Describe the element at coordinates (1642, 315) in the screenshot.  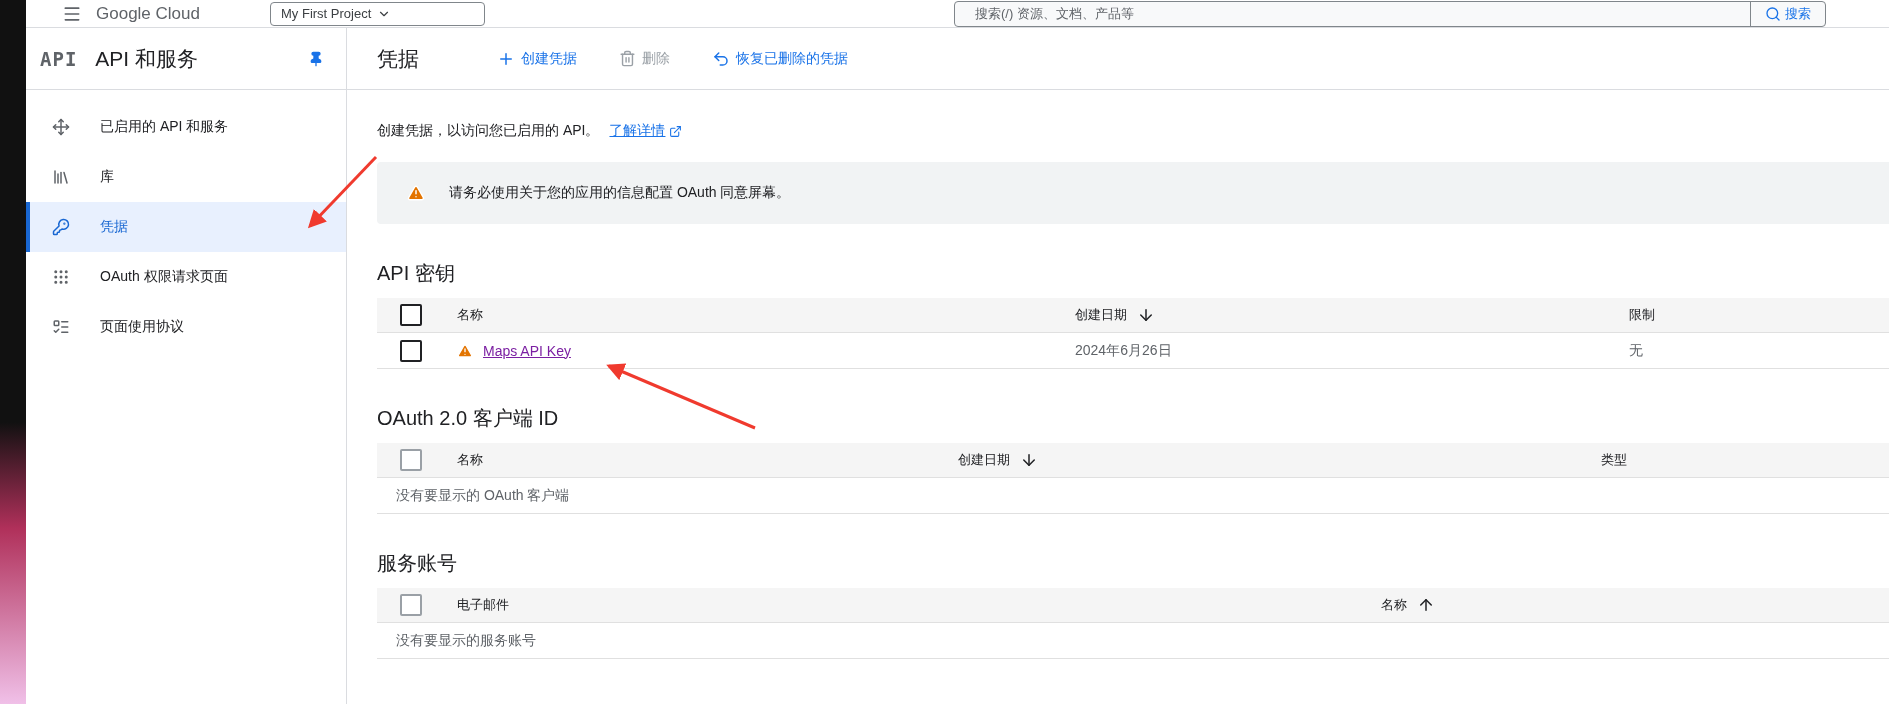
I see `column-header: 限制` at that location.